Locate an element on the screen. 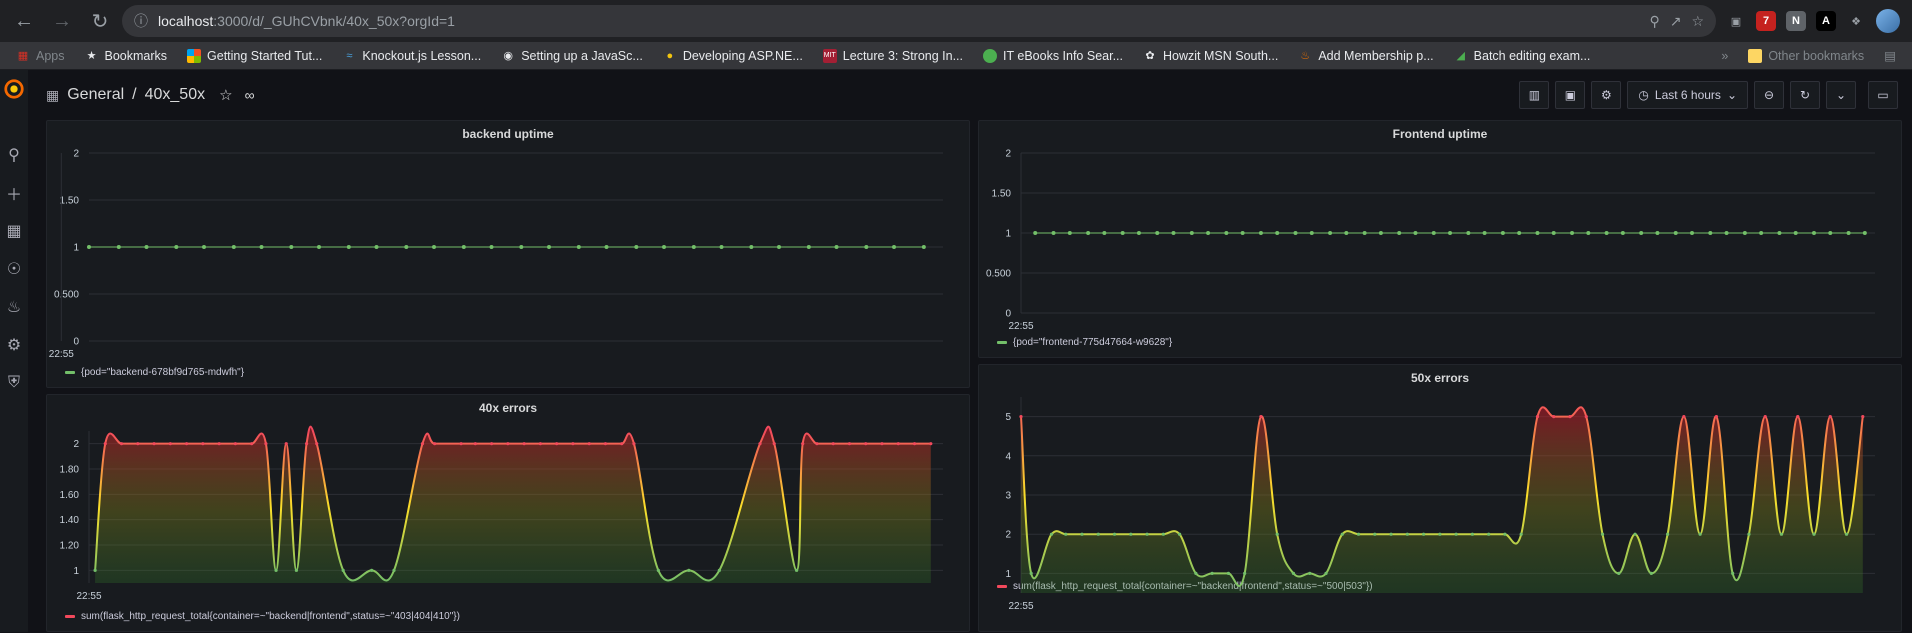  panel-title: 50x errors is located at coordinates (1440, 378).